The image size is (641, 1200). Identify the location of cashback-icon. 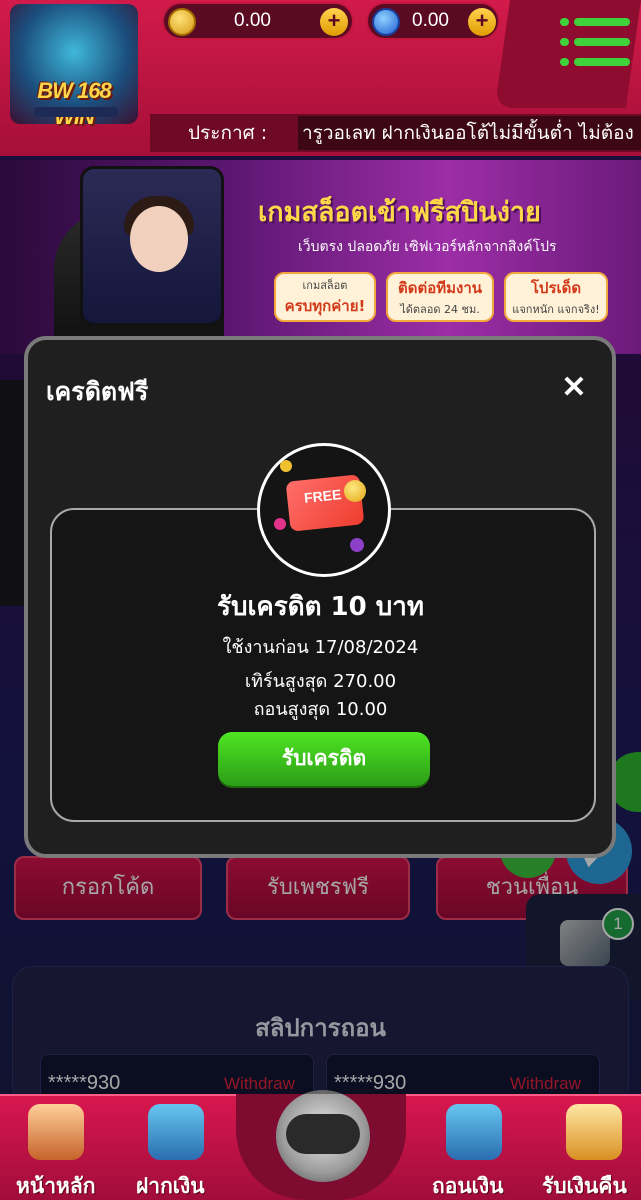
(594, 1132).